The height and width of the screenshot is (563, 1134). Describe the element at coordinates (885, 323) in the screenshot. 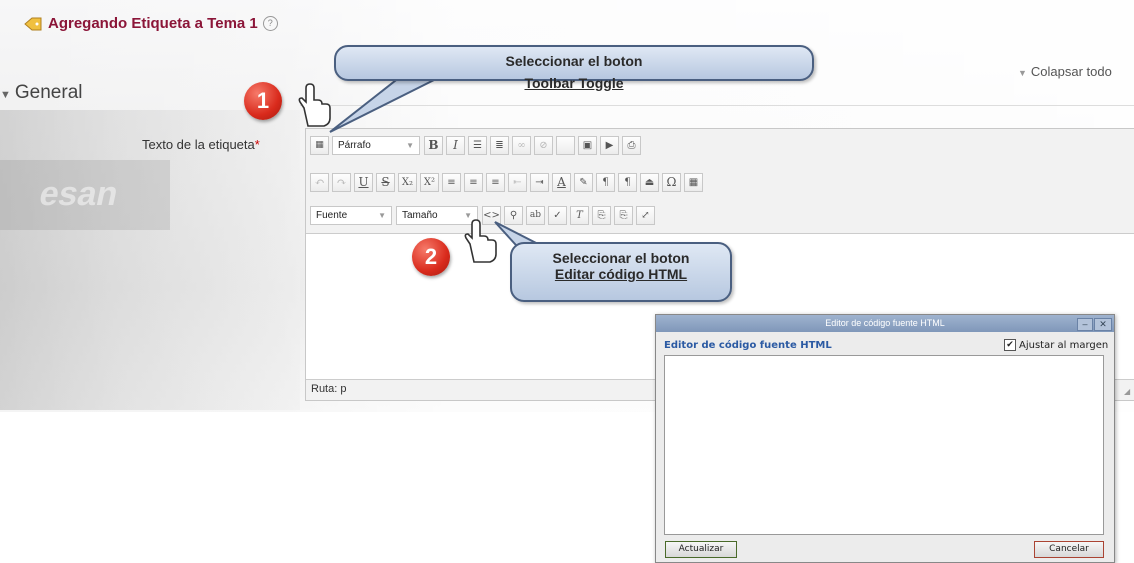

I see `dialog-titlebar: Editor de código fuente HTML` at that location.